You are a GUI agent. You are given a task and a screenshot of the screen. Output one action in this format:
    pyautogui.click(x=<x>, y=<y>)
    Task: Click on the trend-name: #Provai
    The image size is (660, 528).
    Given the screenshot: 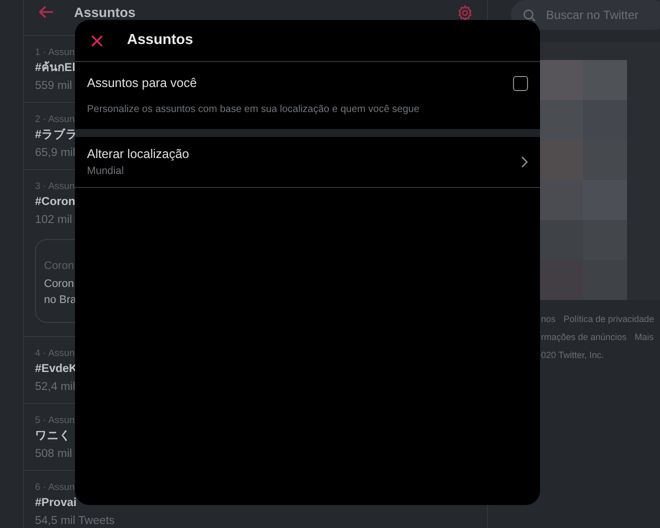 What is the action you would take?
    pyautogui.click(x=56, y=503)
    